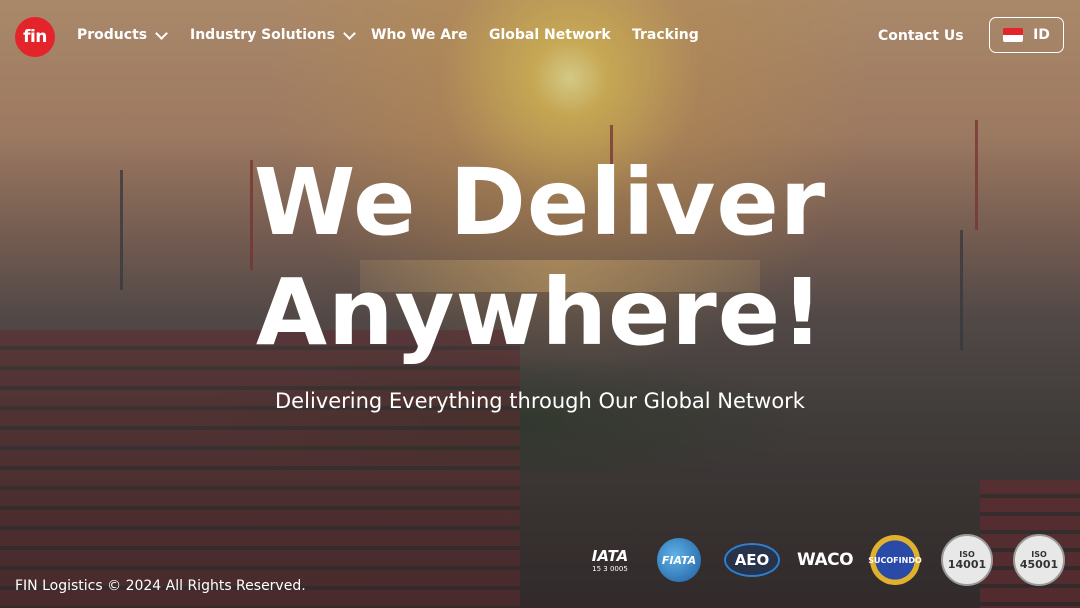  I want to click on waco-logo-text: WACO, so click(825, 560).